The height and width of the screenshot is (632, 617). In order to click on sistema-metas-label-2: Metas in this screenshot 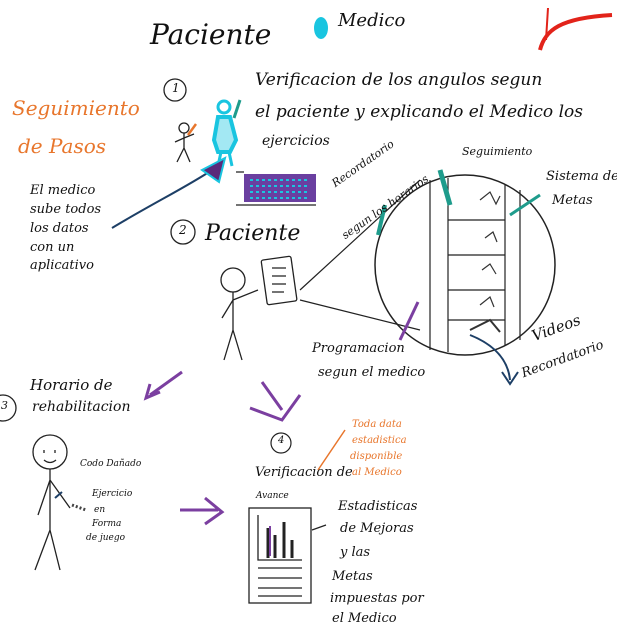, I will do `click(572, 200)`.